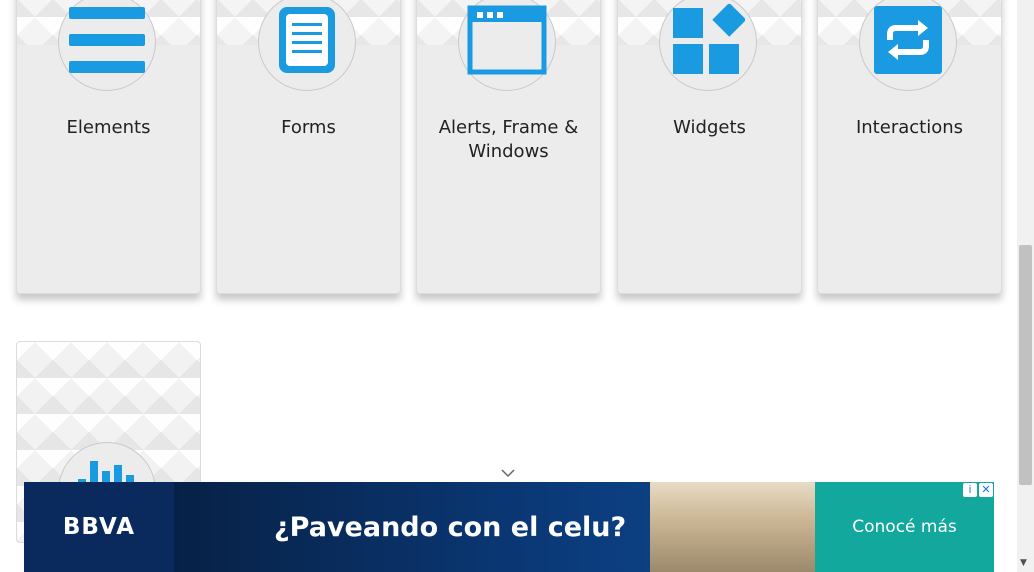 The image size is (1034, 572). What do you see at coordinates (107, 42) in the screenshot?
I see `hamburger-menu-icon` at bounding box center [107, 42].